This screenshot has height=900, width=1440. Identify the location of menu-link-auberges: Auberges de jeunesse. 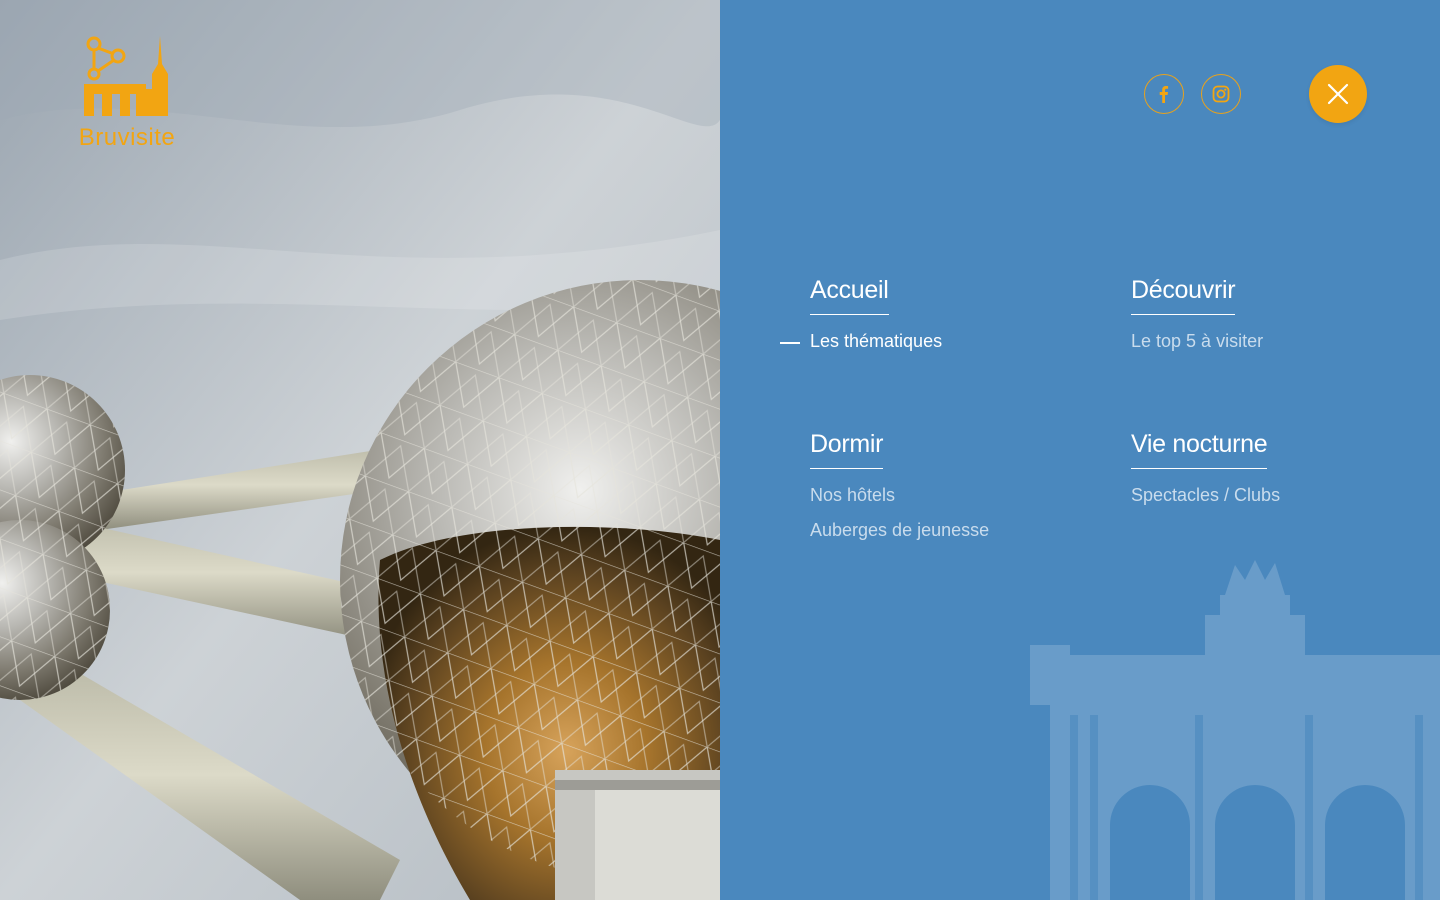
(899, 530).